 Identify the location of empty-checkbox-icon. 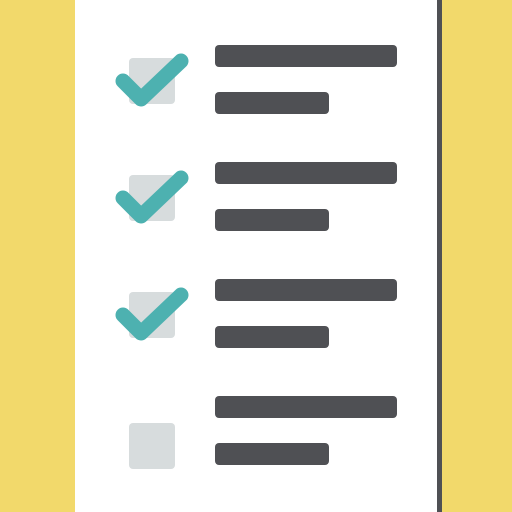
(152, 446).